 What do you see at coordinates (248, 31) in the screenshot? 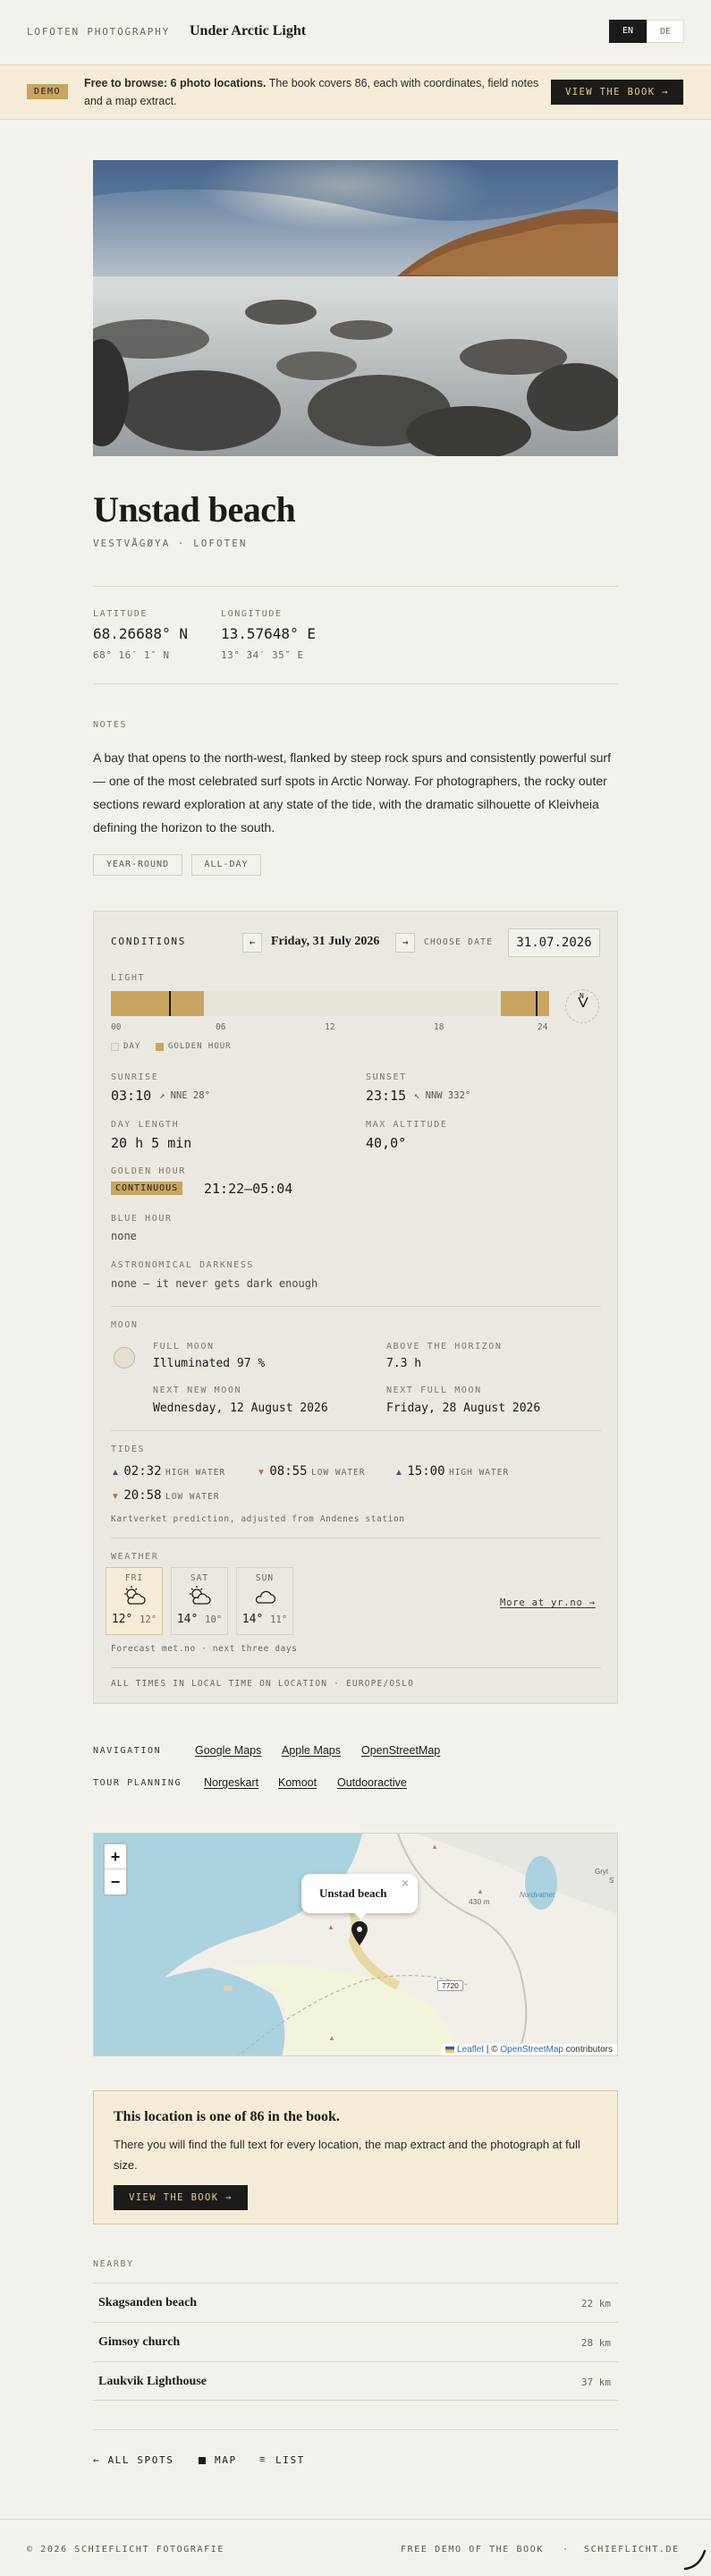
I see `site-title: Under Arctic Light` at bounding box center [248, 31].